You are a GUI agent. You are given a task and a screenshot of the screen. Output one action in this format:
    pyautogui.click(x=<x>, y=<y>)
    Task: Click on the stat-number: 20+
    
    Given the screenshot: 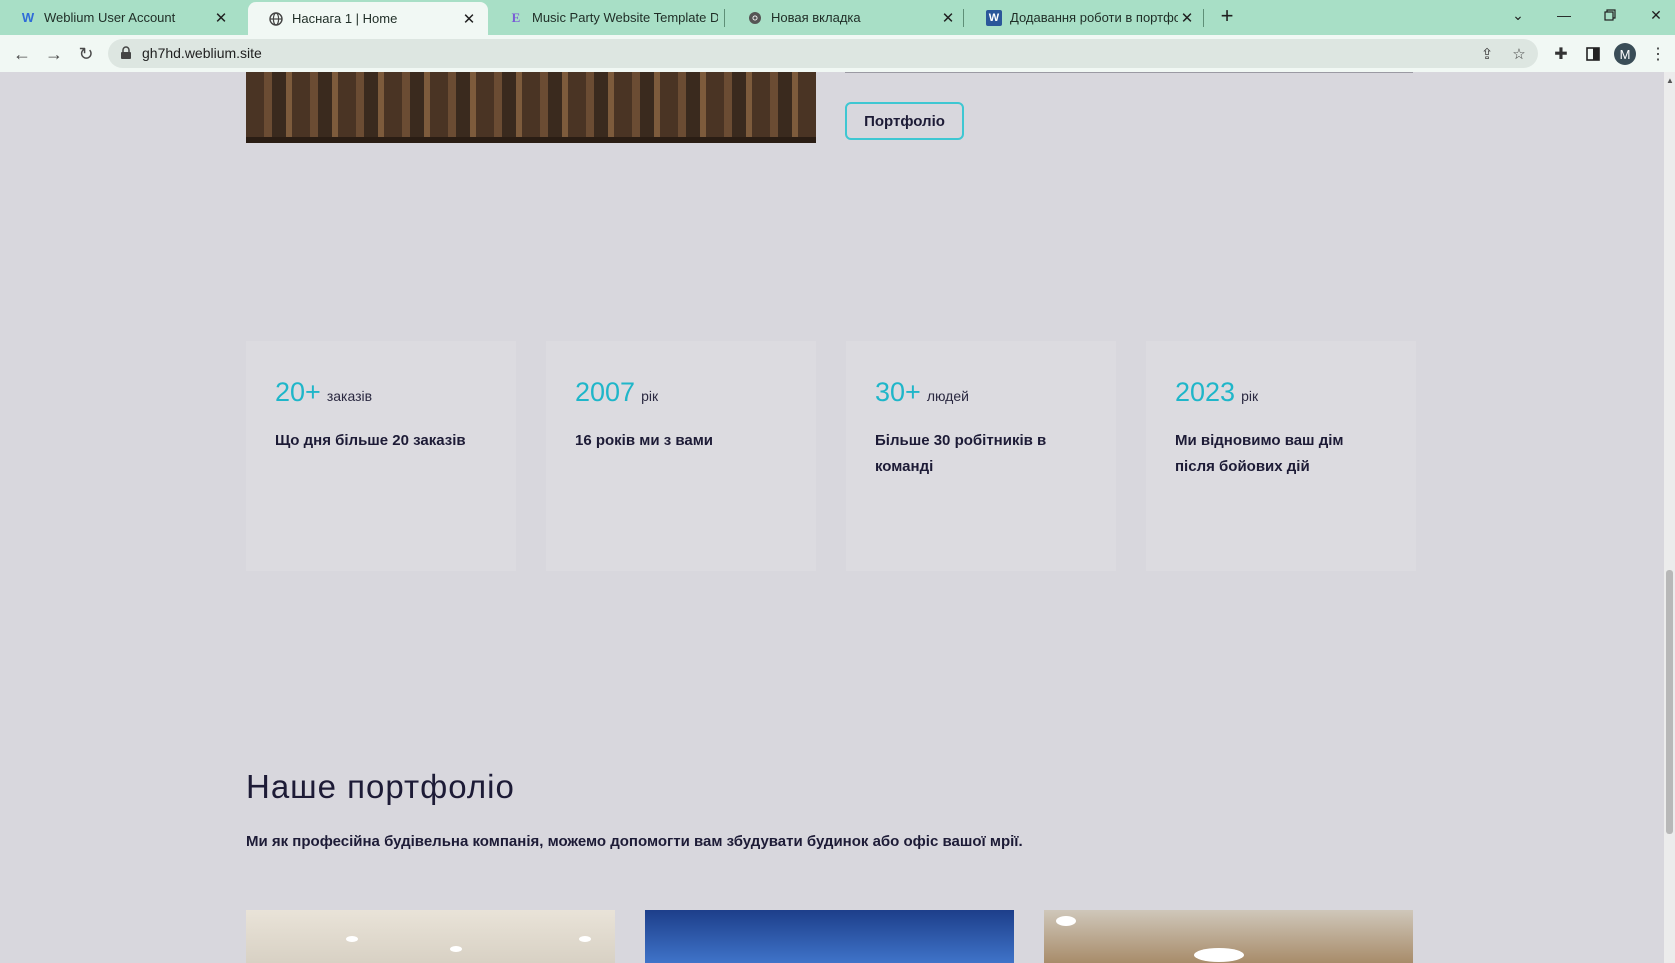 What is the action you would take?
    pyautogui.click(x=298, y=392)
    